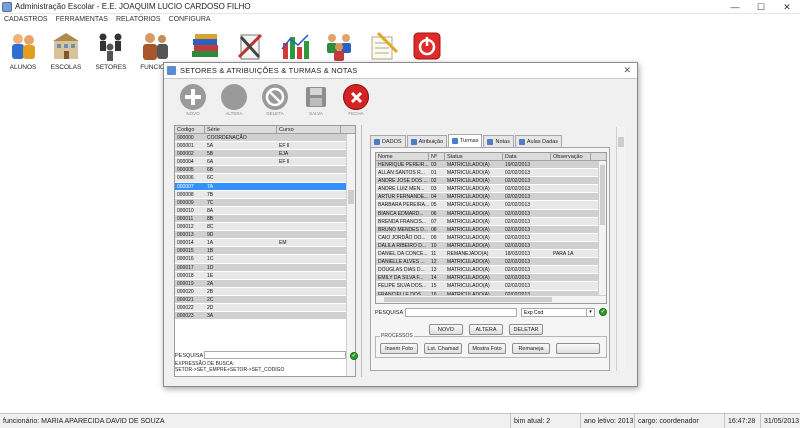  What do you see at coordinates (388, 141) in the screenshot?
I see `tab-dados: DADOS` at bounding box center [388, 141].